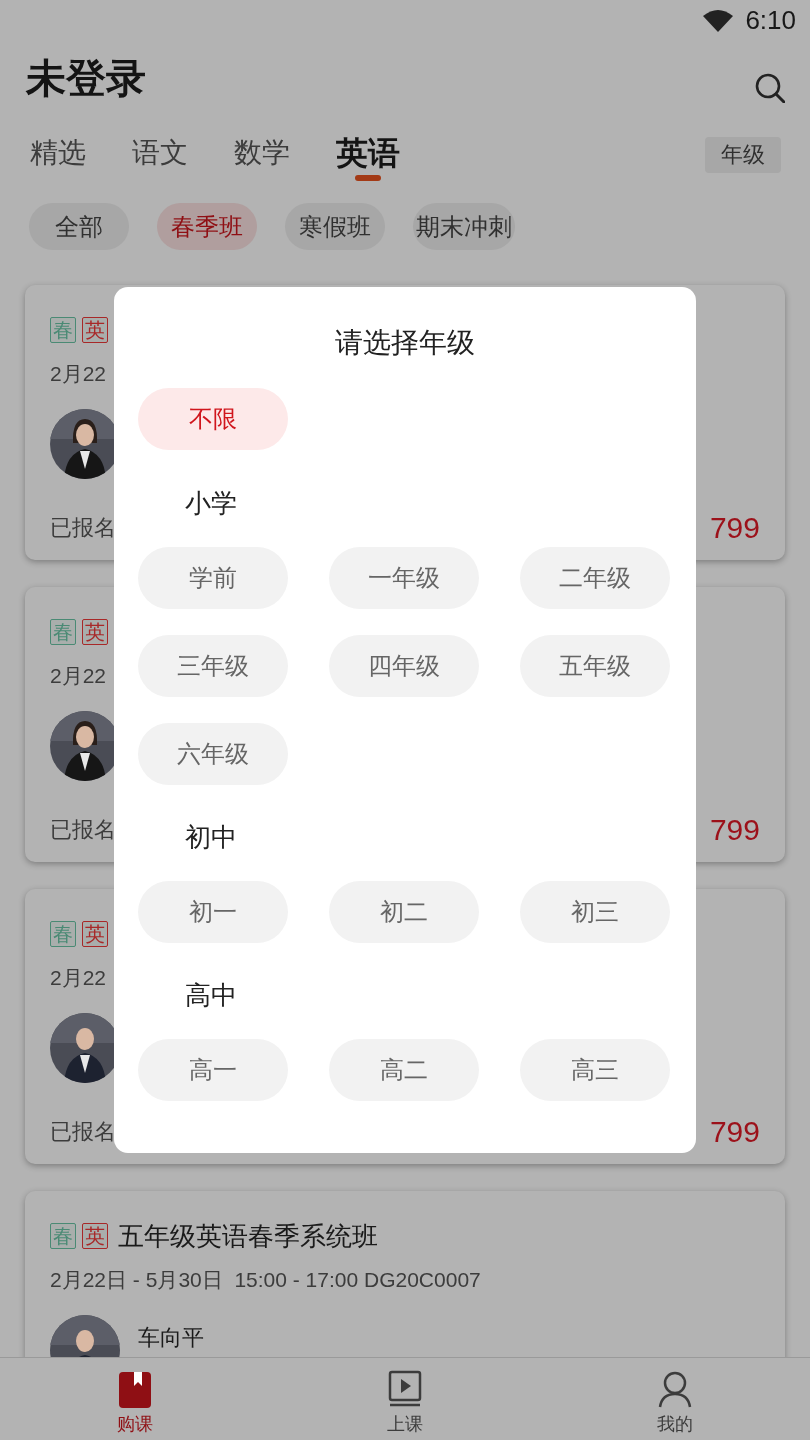 This screenshot has height=1440, width=810. I want to click on course-card: 春 英 五年级英语春季系统班 2月22日 - 5月30日 15:00 - 17:00 DG20C0007 车向平, so click(405, 1274).